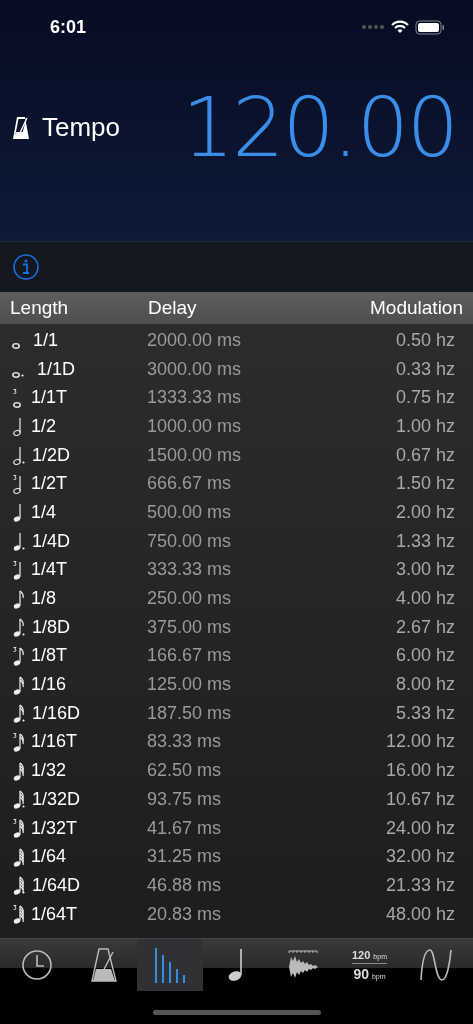 Image resolution: width=473 pixels, height=1024 pixels. Describe the element at coordinates (425, 599) in the screenshot. I see `modulation-cell: 4.00 hz` at that location.